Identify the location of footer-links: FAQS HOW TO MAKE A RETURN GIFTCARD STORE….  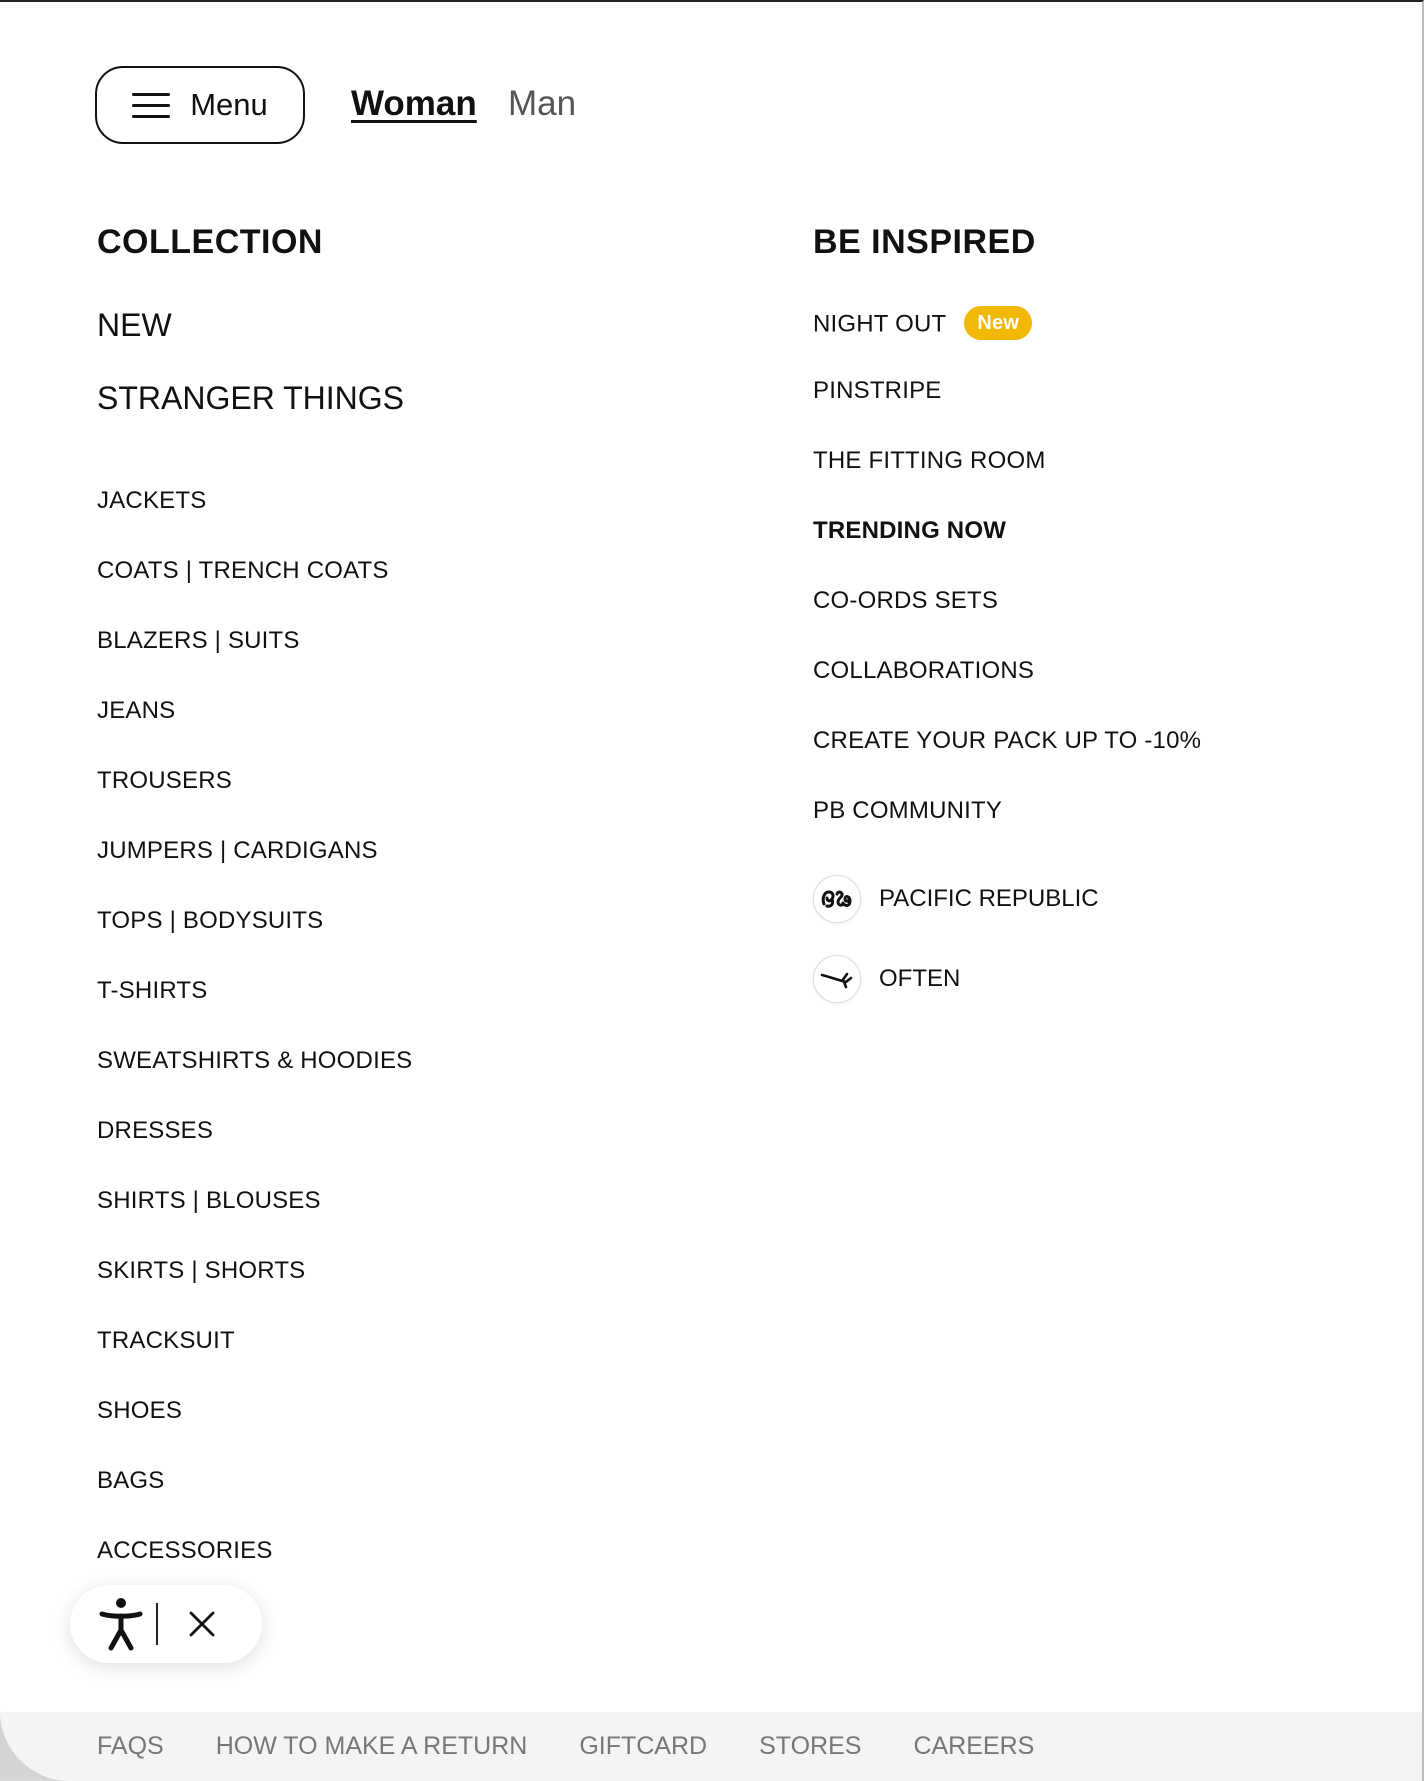
(565, 1746).